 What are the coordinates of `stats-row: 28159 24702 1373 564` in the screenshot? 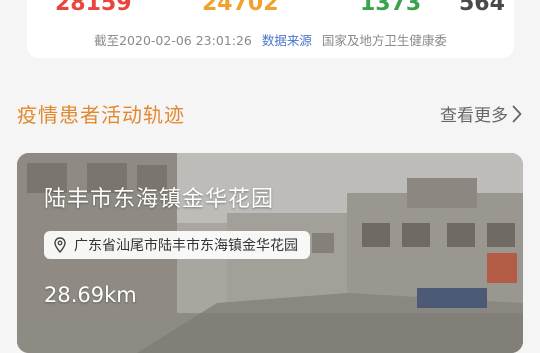 It's located at (270, 8).